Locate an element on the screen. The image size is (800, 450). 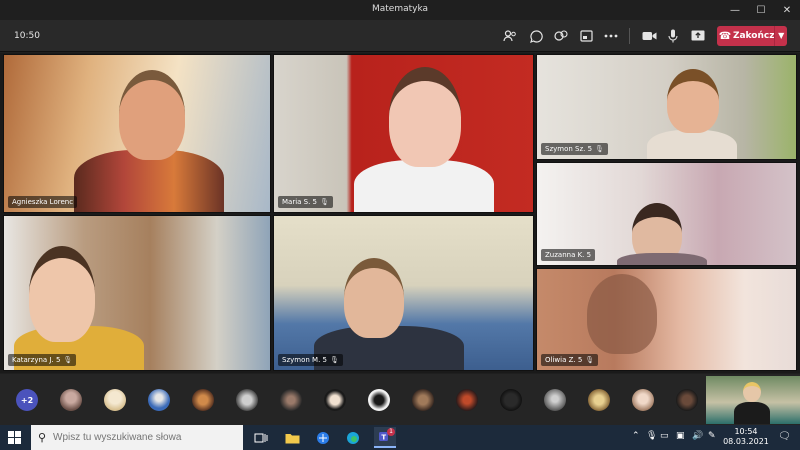
share-icon is located at coordinates (698, 36).